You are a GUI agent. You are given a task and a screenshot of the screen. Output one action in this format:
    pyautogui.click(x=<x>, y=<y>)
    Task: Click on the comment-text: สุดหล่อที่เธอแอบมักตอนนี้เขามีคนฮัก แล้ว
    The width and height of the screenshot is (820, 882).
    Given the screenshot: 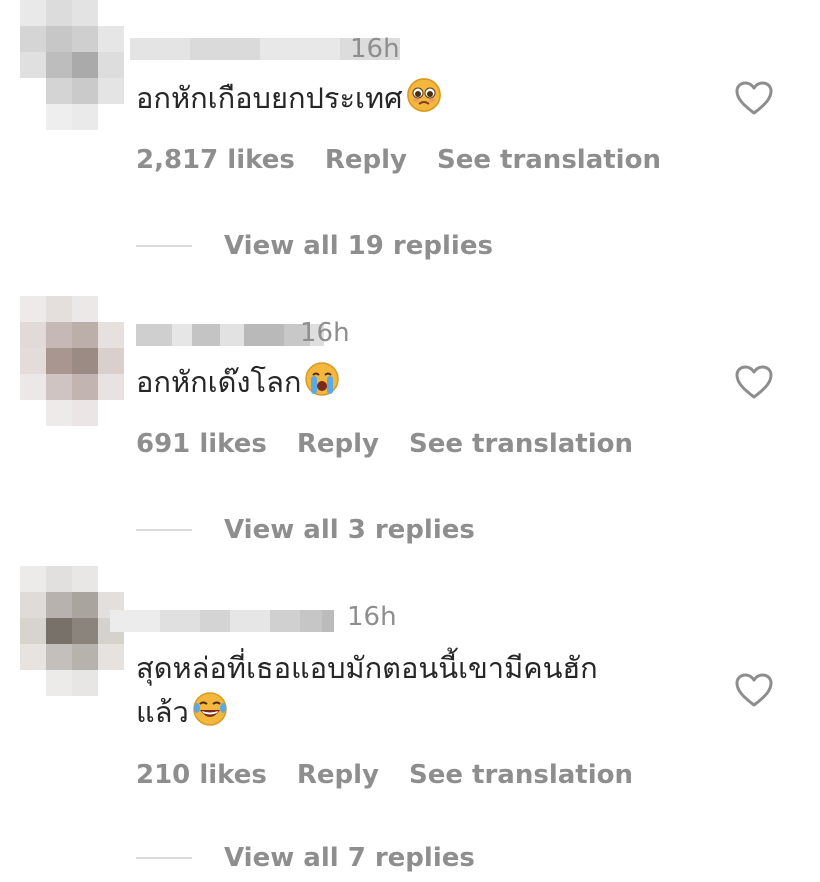 What is the action you would take?
    pyautogui.click(x=367, y=690)
    